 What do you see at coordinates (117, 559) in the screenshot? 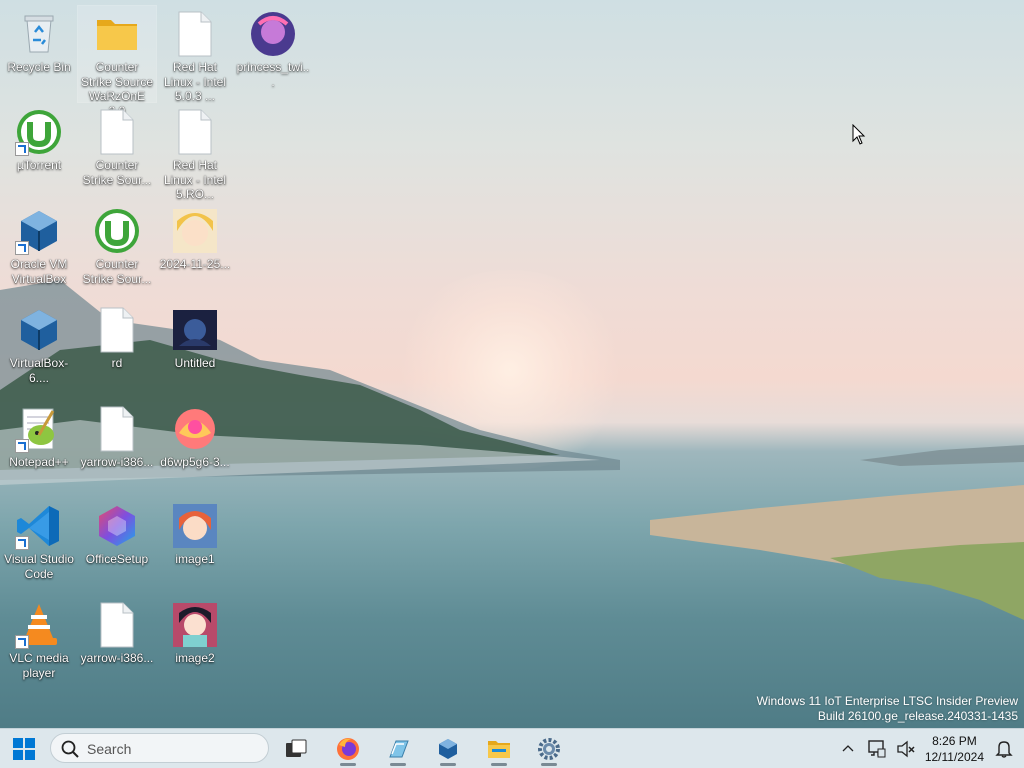
I see `icon-label: OfficeSetup` at bounding box center [117, 559].